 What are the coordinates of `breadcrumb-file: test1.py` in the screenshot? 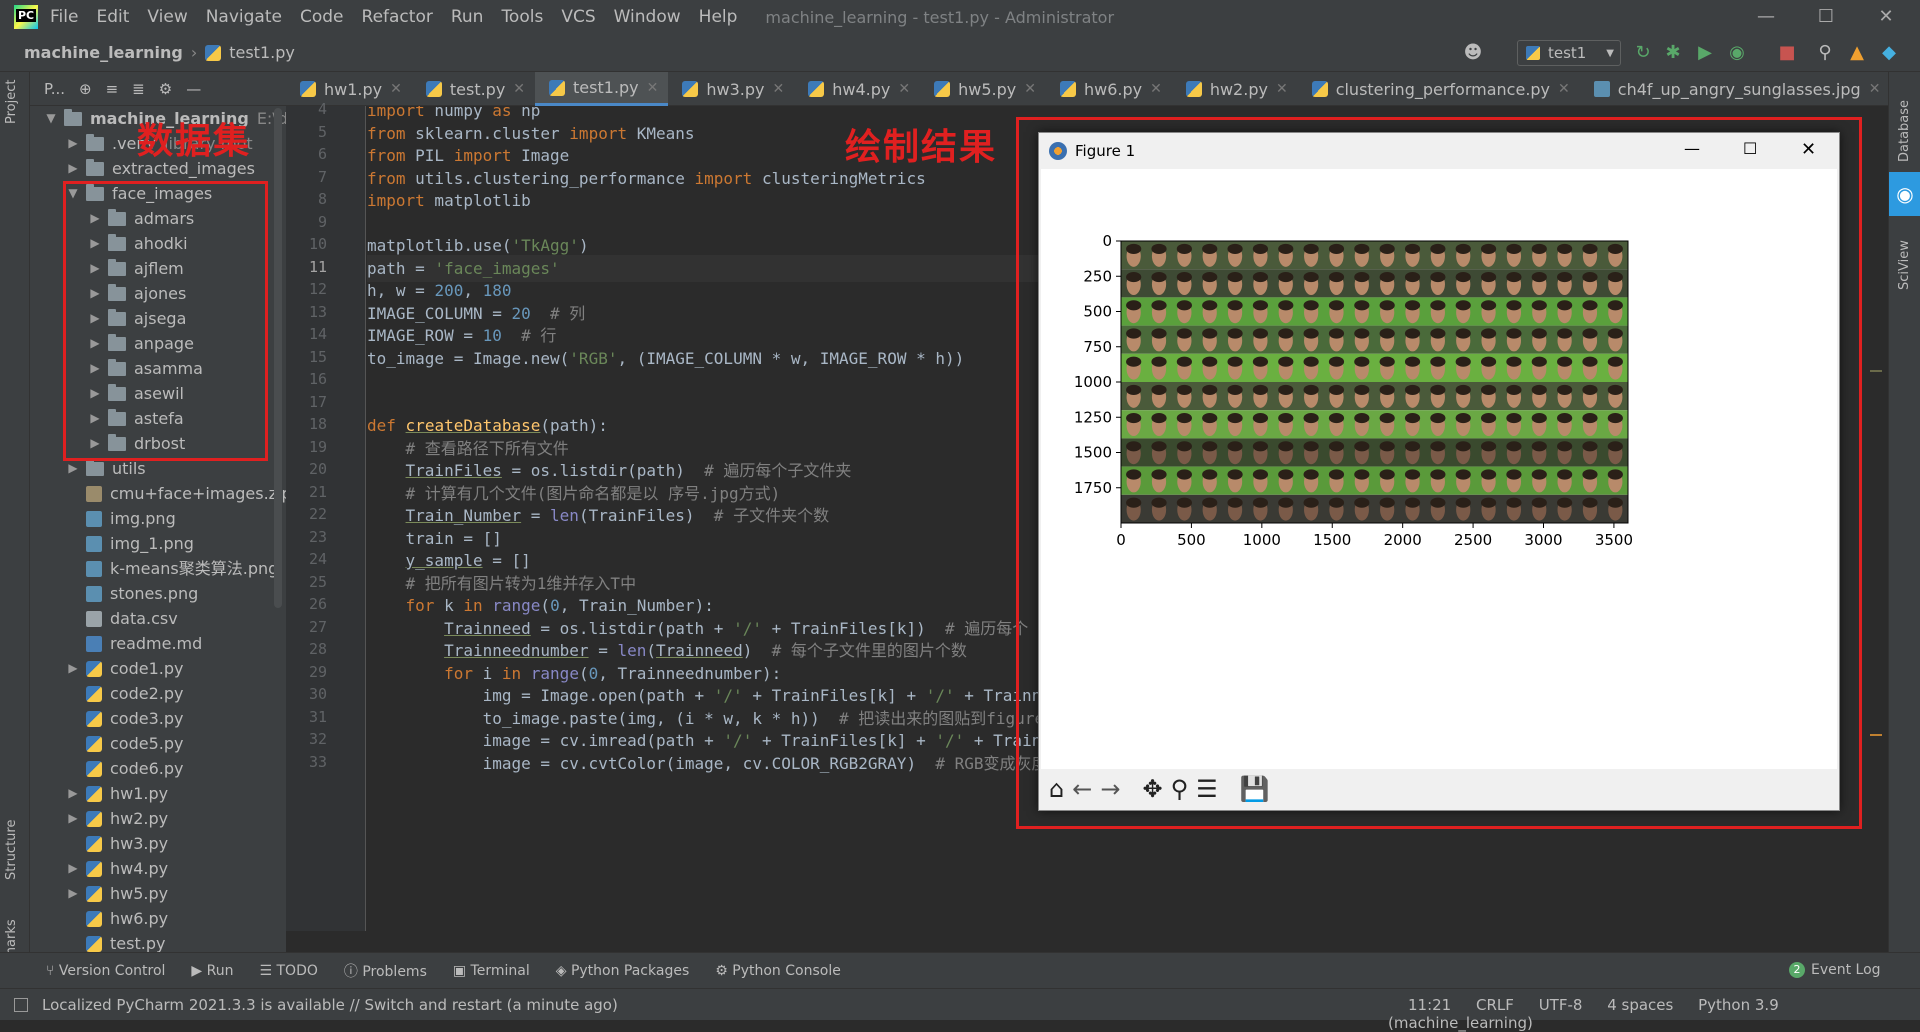 It's located at (262, 52).